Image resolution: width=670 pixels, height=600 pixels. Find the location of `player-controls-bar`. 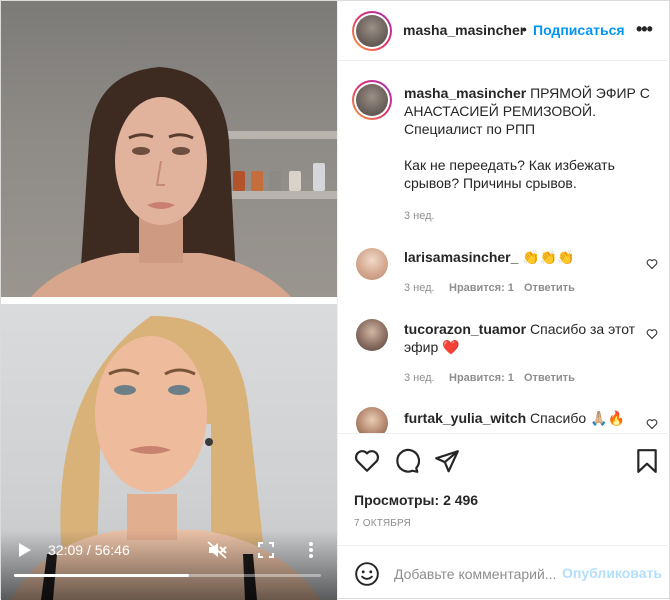

player-controls-bar is located at coordinates (169, 565).